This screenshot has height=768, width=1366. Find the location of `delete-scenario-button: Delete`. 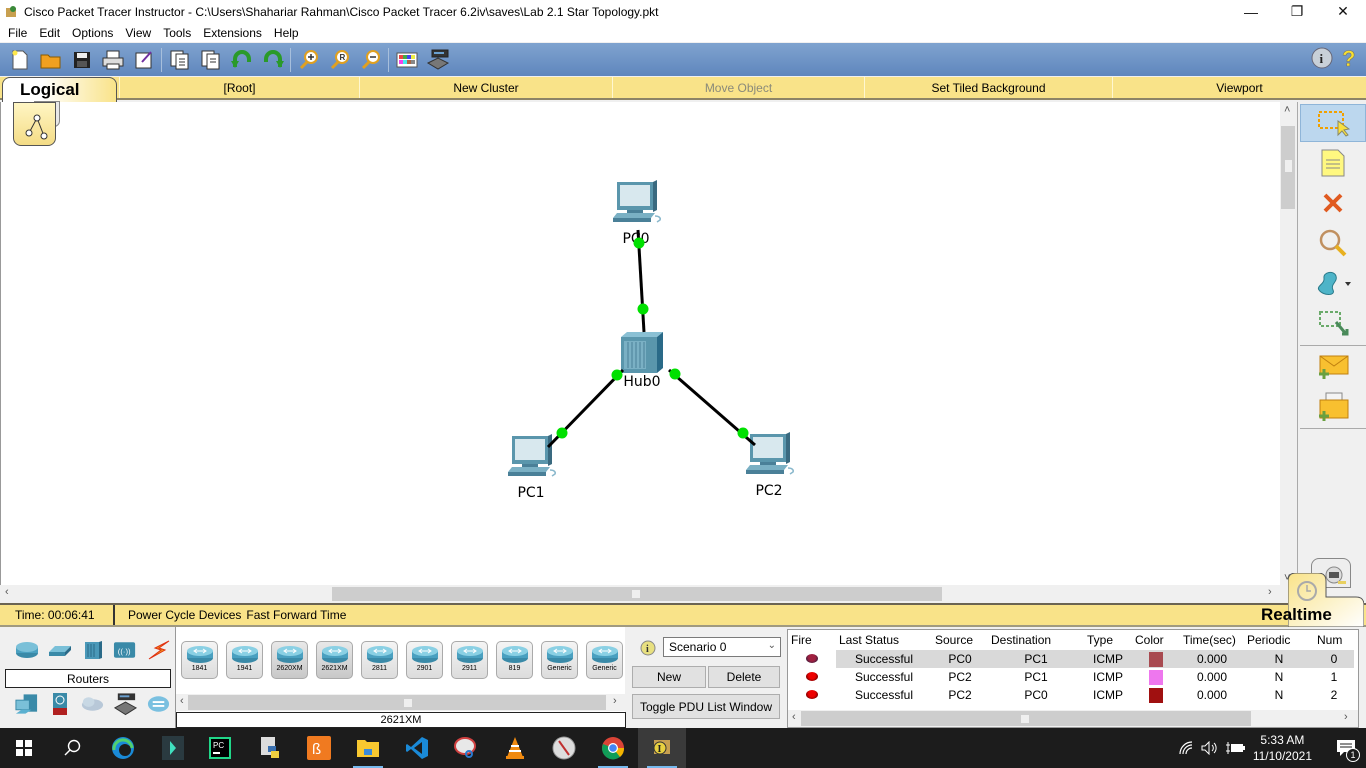

delete-scenario-button: Delete is located at coordinates (744, 677).